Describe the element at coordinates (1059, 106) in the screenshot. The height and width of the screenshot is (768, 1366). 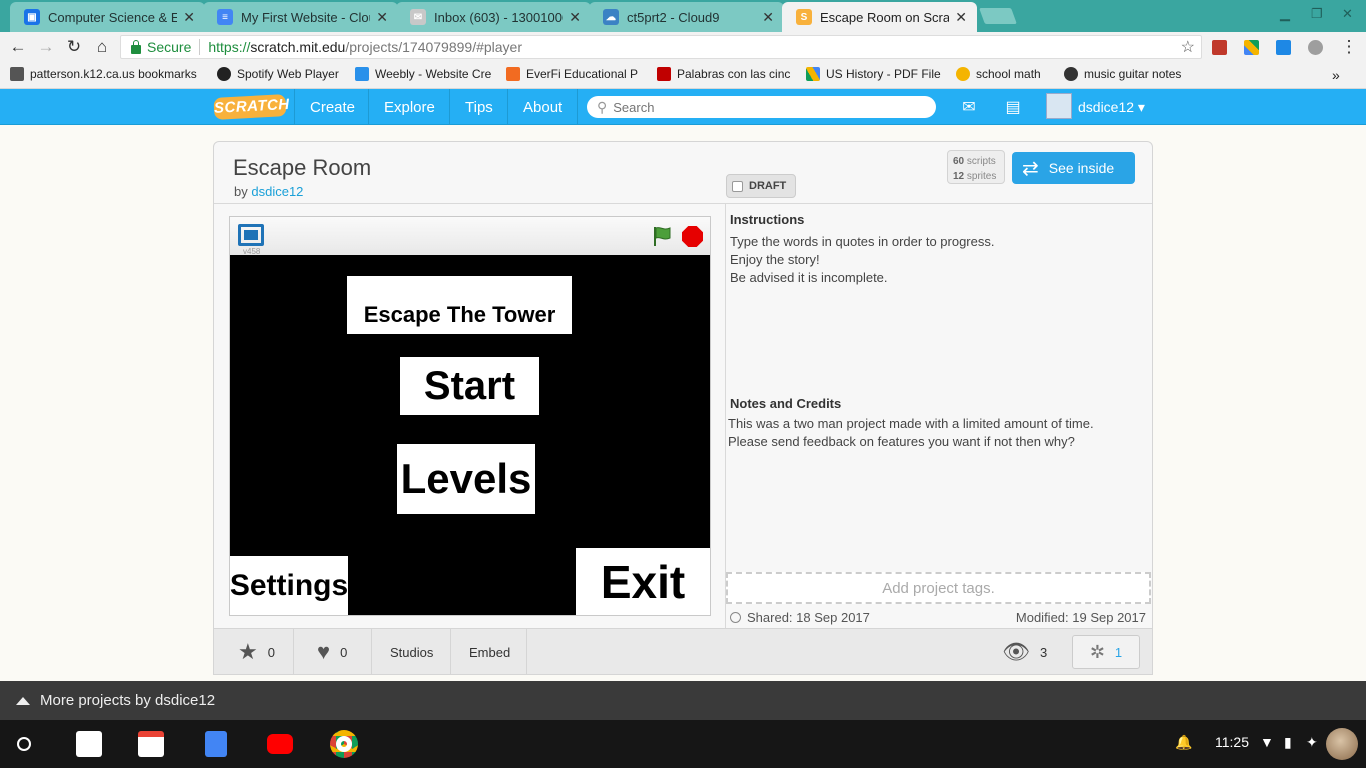
I see `avatar` at that location.